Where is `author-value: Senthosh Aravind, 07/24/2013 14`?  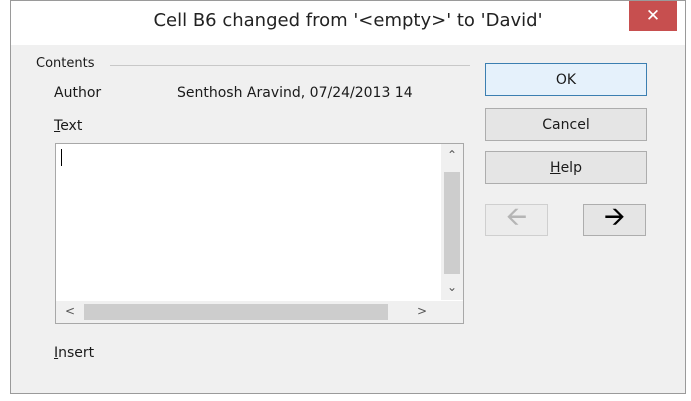
author-value: Senthosh Aravind, 07/24/2013 14 is located at coordinates (295, 93).